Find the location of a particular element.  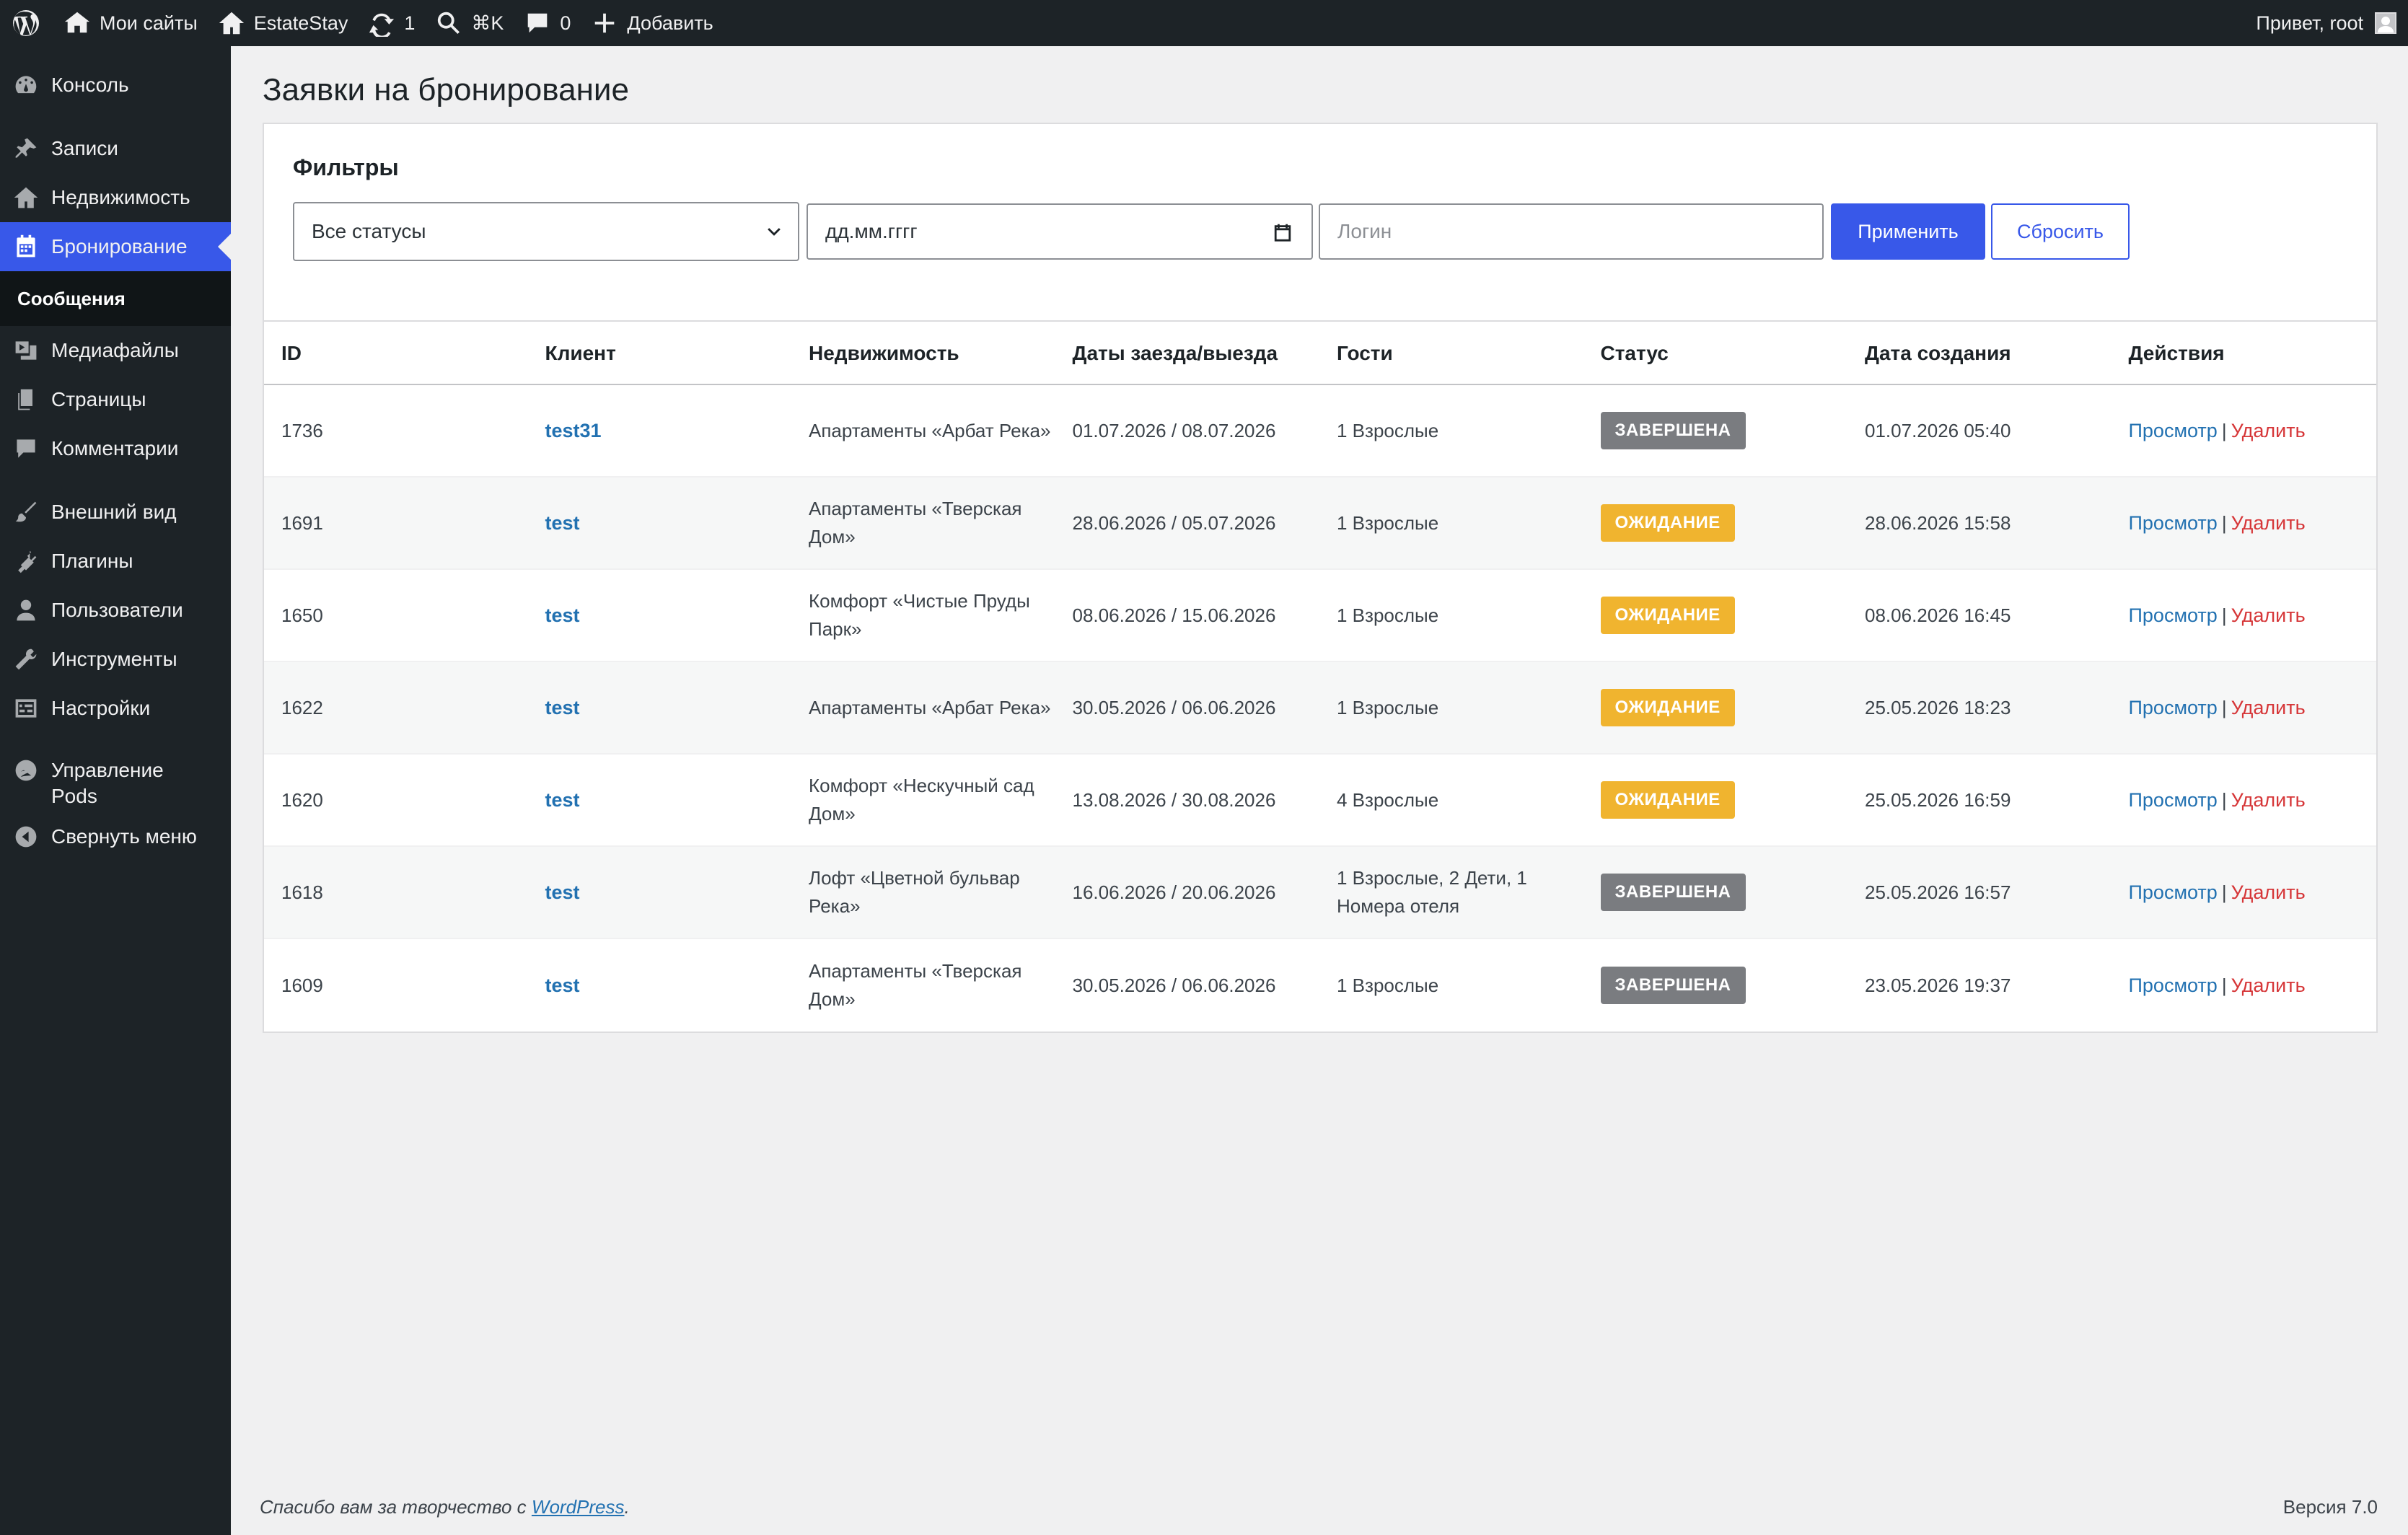

sidebar-item-property: Недвижимость is located at coordinates (115, 198).